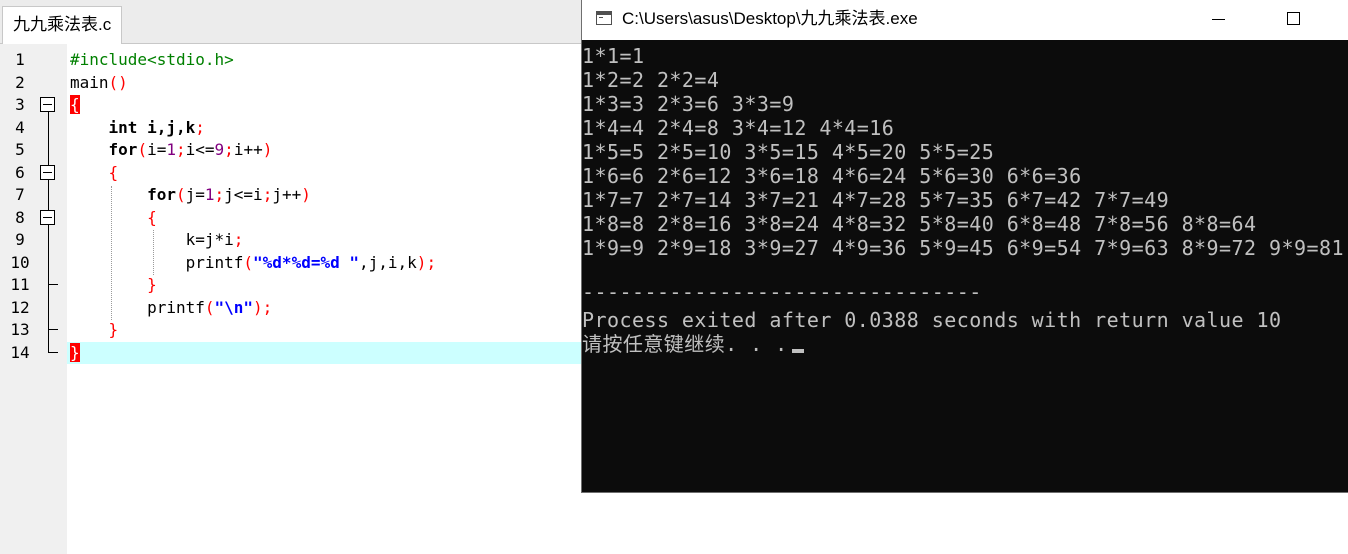  What do you see at coordinates (388, 262) in the screenshot?
I see `code-token: ,j,i,k` at bounding box center [388, 262].